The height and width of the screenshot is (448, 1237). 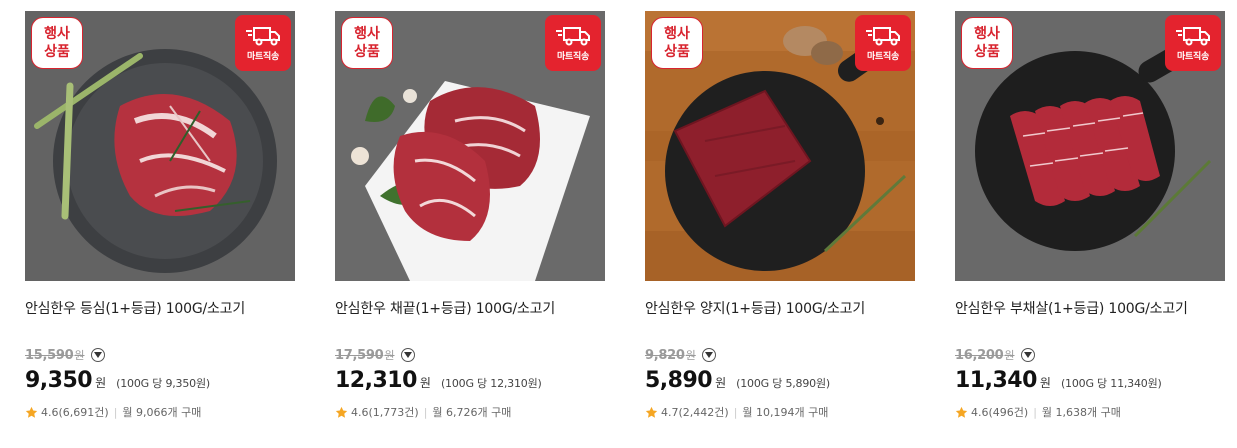 I want to click on sale-price-row: 12,310 원 (100G 당 12,310원), so click(x=470, y=382).